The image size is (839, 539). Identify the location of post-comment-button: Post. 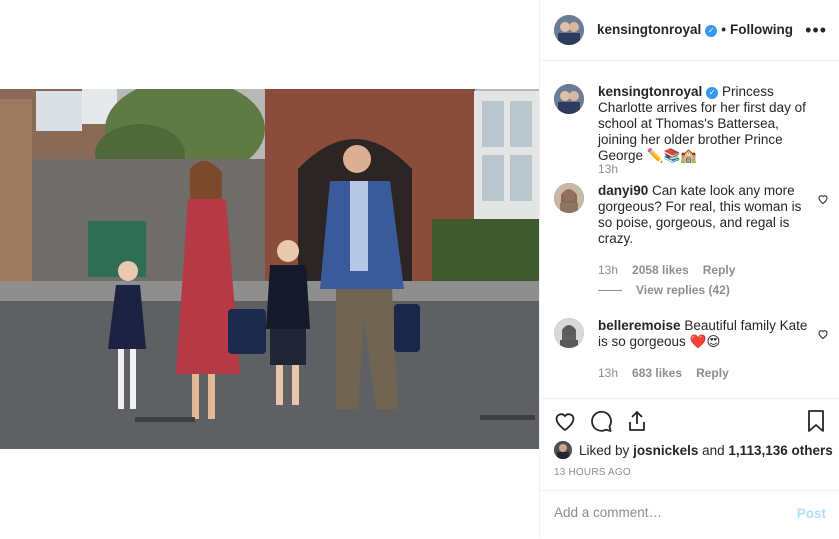
(811, 513).